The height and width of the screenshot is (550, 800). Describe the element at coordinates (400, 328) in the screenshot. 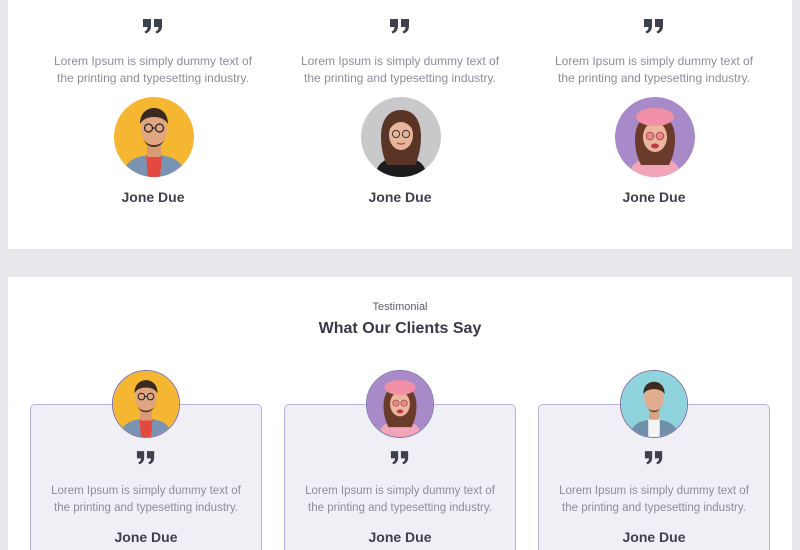

I see `section-heading: What Our Clients Say` at that location.